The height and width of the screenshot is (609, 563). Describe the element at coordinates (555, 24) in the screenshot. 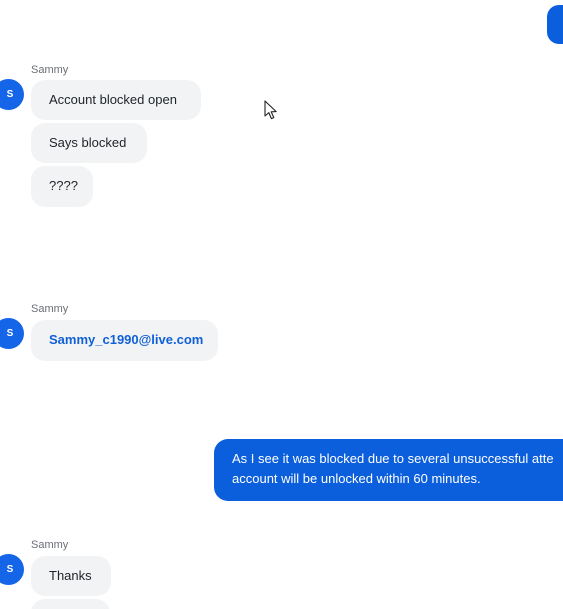

I see `outgoing-message-bubble-partial` at that location.